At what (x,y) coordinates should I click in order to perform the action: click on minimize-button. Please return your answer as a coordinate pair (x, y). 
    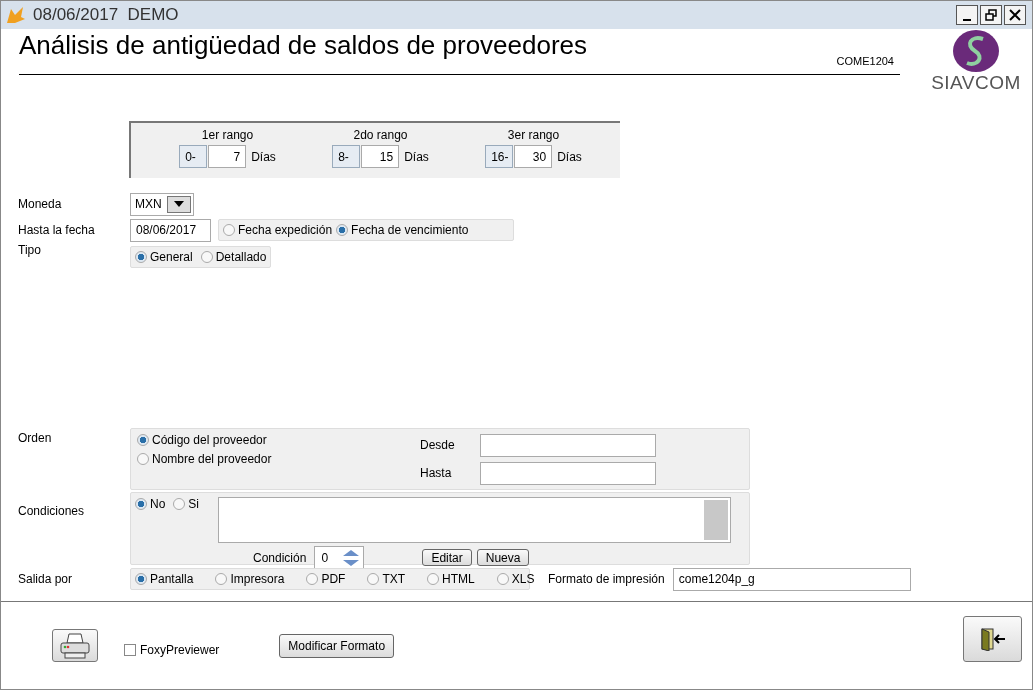
    Looking at the image, I should click on (967, 15).